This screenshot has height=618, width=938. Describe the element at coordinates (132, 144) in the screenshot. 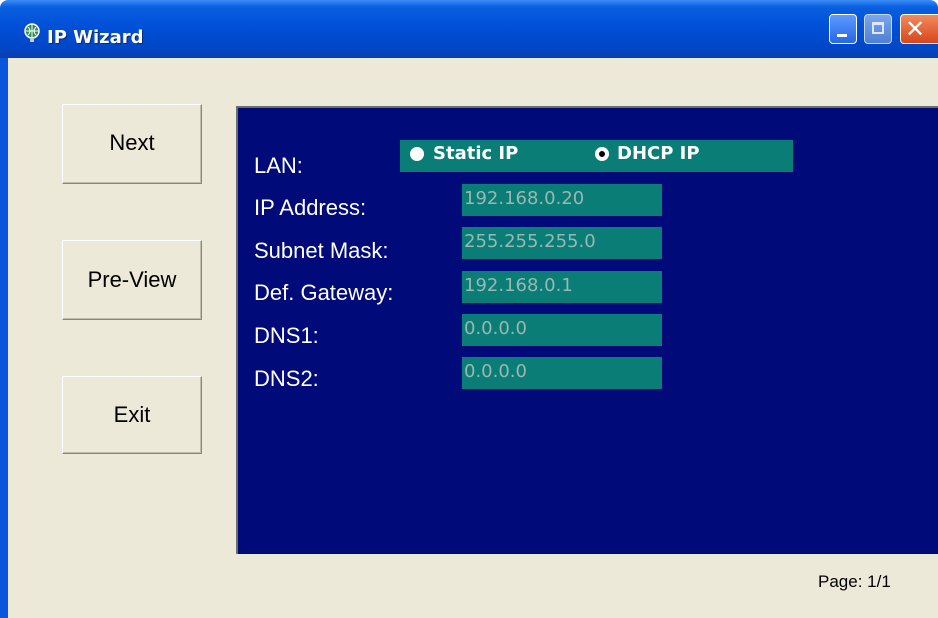

I see `next-button: Next` at that location.